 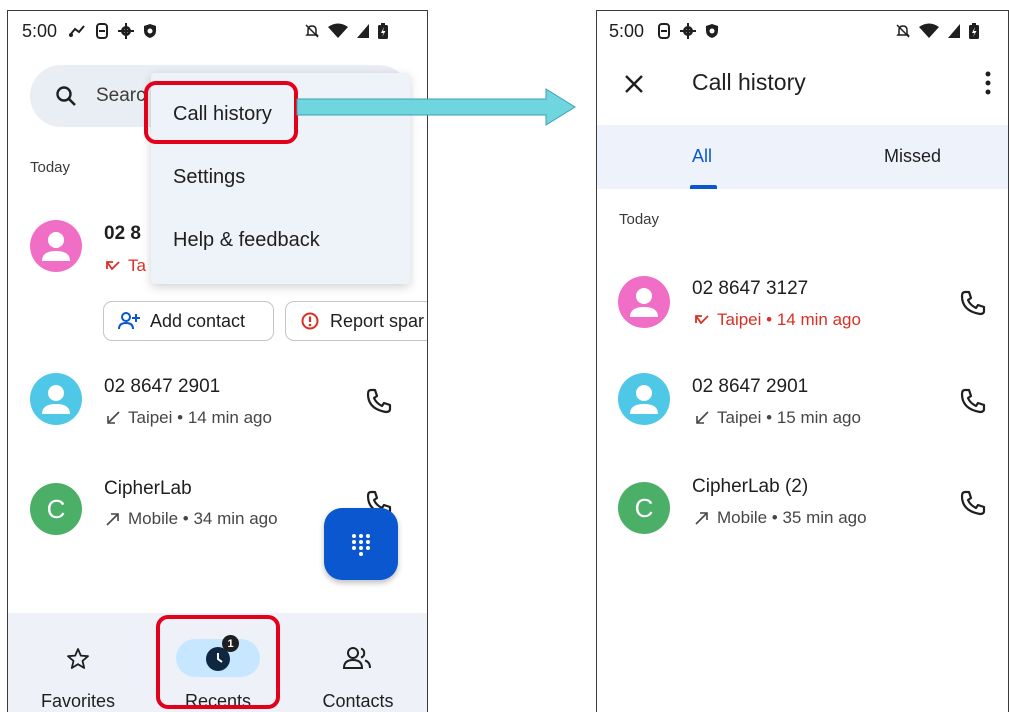 I want to click on flow-arrow, so click(x=436, y=107).